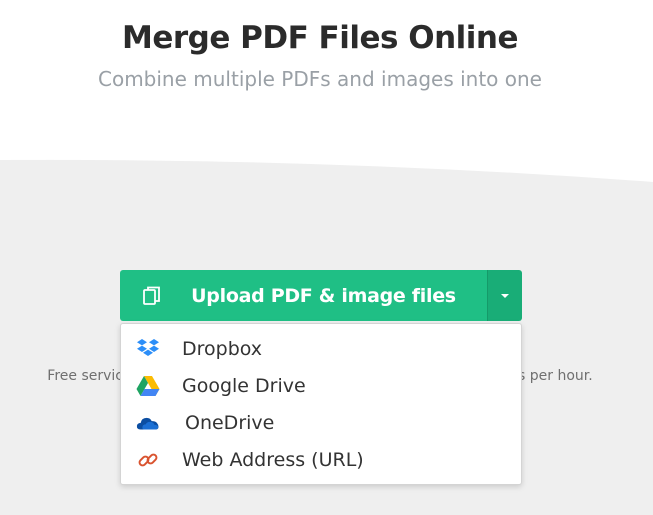  I want to click on upload-files-button: Upload PDF & image files, so click(303, 295).